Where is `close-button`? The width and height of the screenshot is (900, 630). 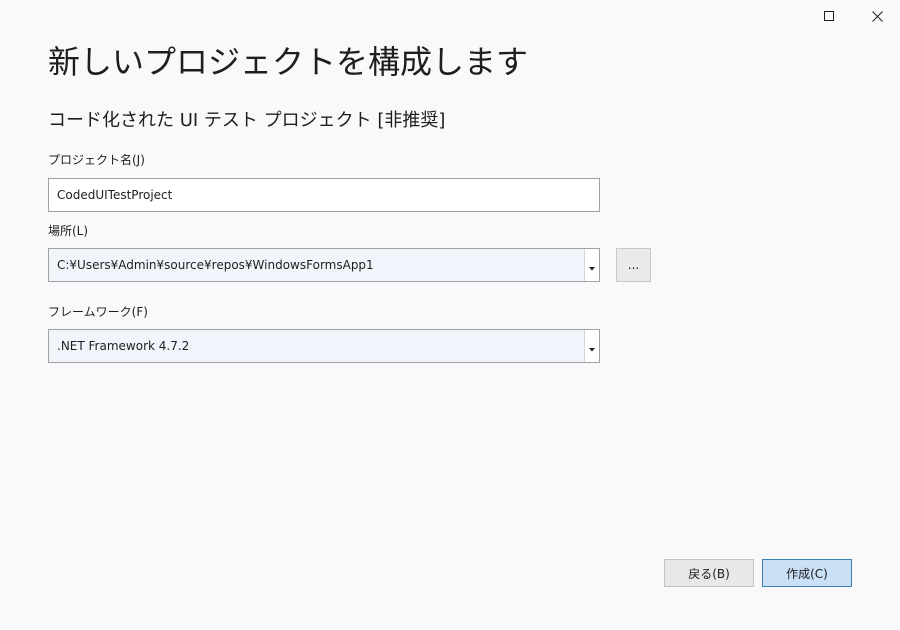 close-button is located at coordinates (877, 16).